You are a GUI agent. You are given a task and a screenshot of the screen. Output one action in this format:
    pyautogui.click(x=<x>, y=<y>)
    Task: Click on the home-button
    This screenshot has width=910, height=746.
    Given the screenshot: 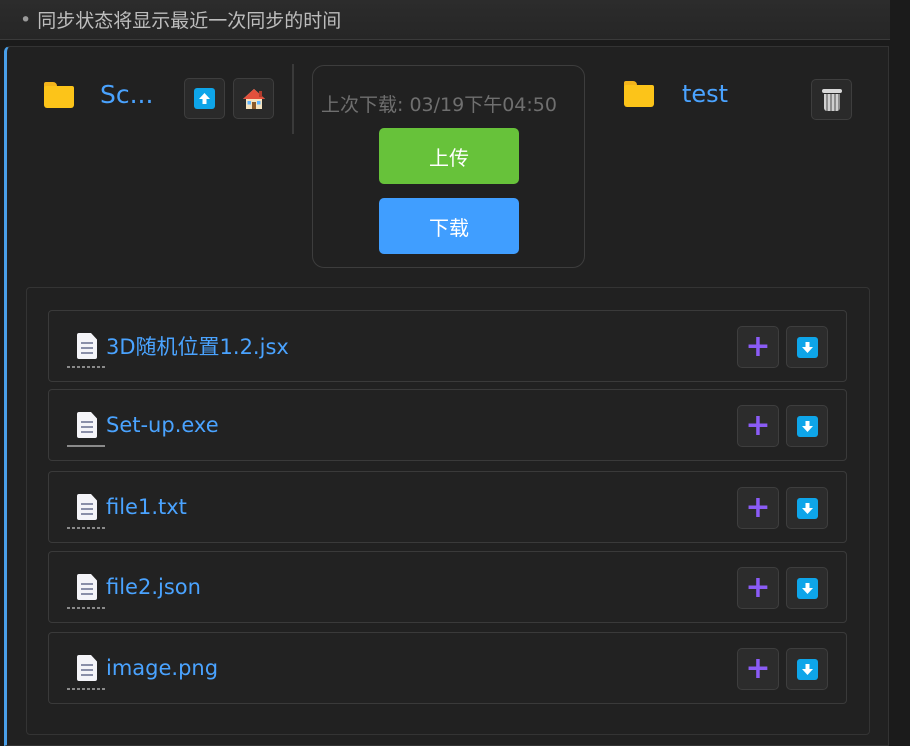 What is the action you would take?
    pyautogui.click(x=253, y=98)
    